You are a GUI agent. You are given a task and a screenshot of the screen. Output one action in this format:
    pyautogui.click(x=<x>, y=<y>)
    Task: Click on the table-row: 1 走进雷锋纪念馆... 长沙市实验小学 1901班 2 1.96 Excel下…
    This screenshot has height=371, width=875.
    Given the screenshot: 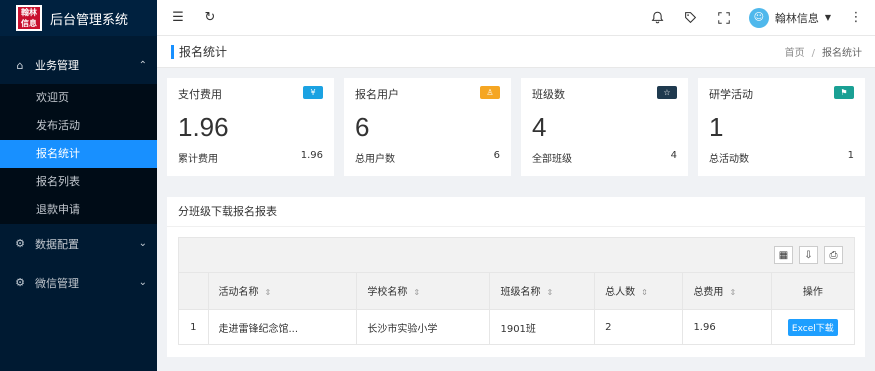 What is the action you would take?
    pyautogui.click(x=516, y=327)
    